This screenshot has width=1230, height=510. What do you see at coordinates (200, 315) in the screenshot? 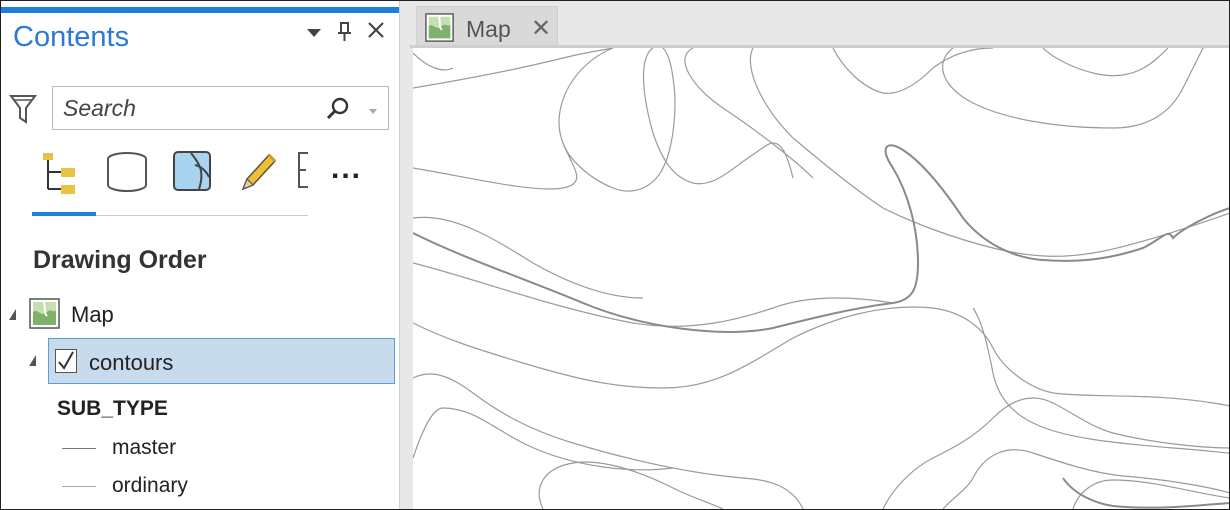
I see `tree-item-map: Map` at bounding box center [200, 315].